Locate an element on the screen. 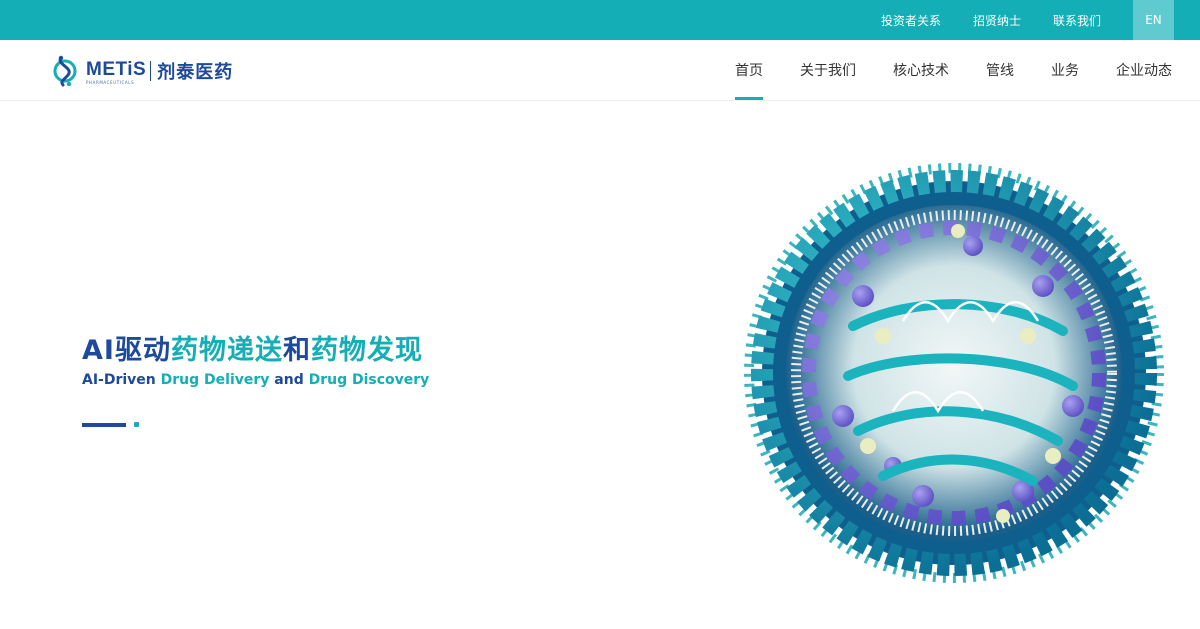 The width and height of the screenshot is (1200, 629). hero-title: AI驱动药物递送和药物发现 is located at coordinates (252, 347).